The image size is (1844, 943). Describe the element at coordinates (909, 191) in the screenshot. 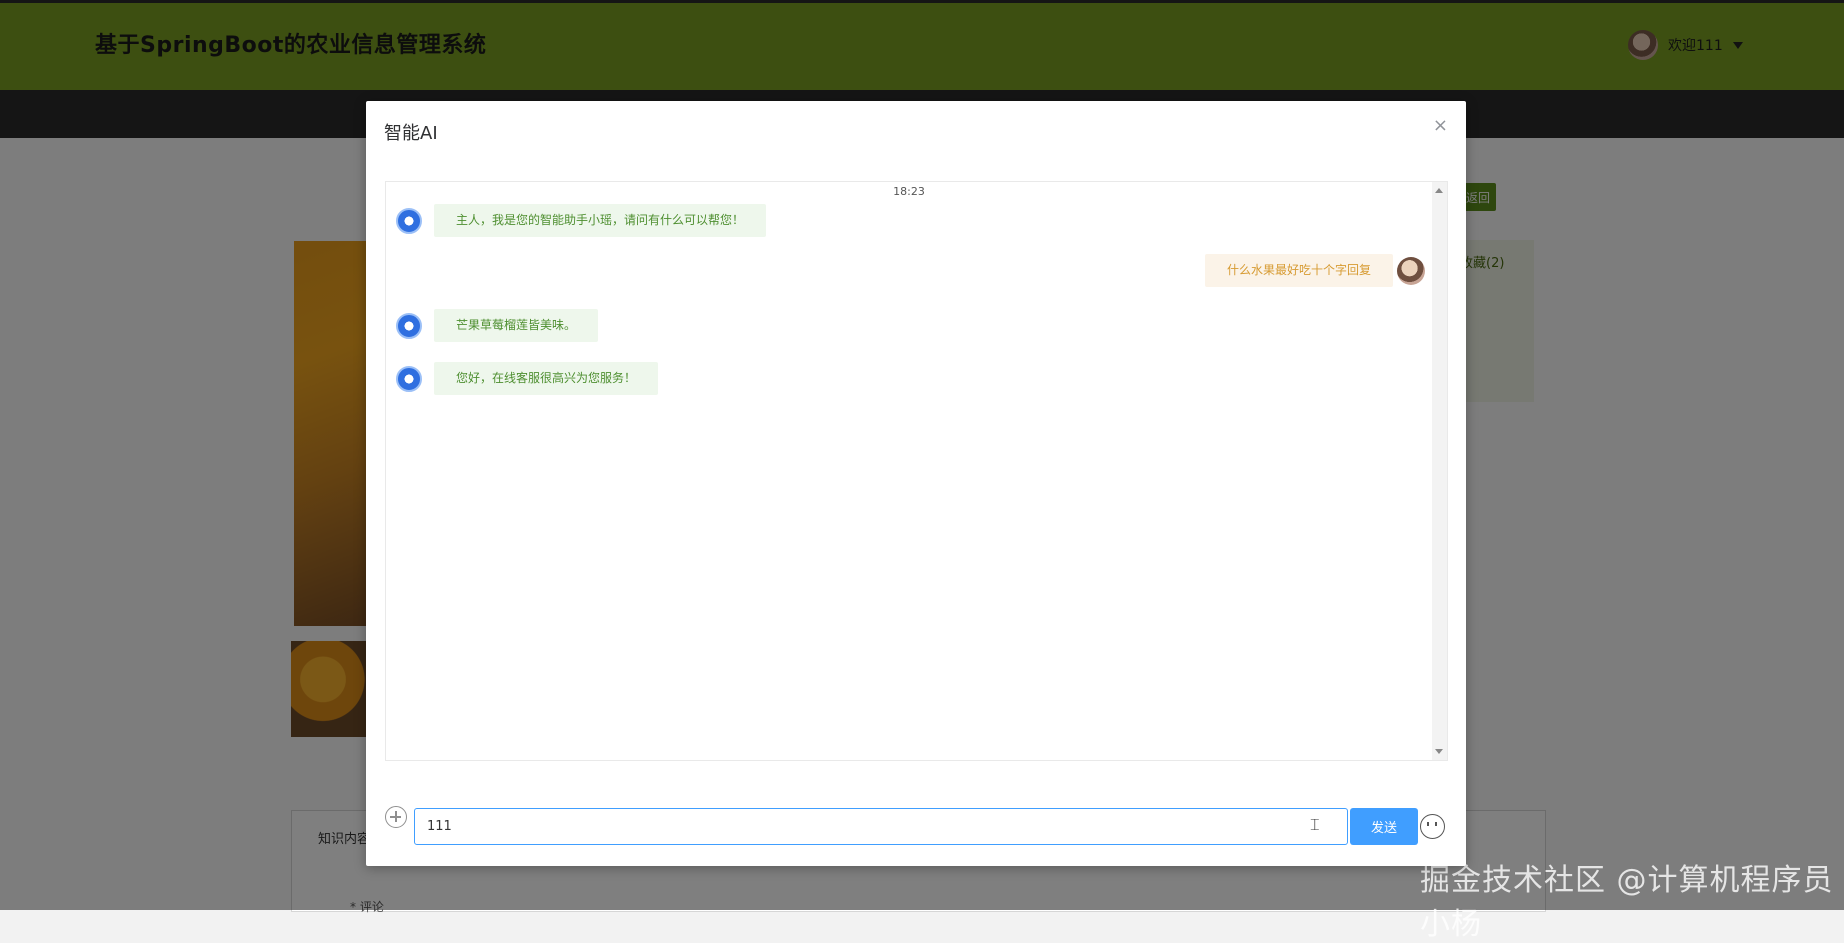

I see `message-time: 18:23` at that location.